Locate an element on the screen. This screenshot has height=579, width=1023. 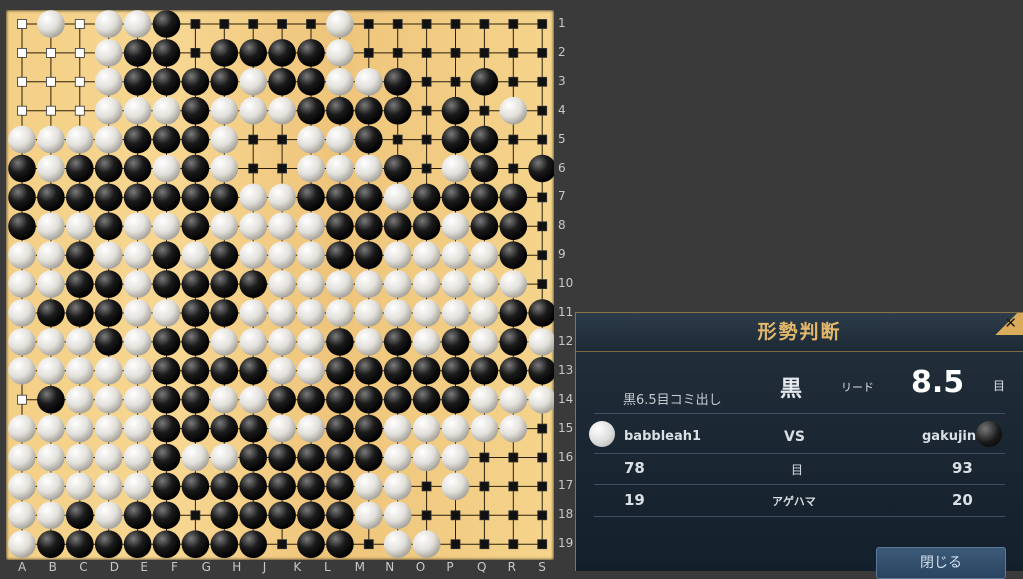
column-label: N is located at coordinates (390, 567).